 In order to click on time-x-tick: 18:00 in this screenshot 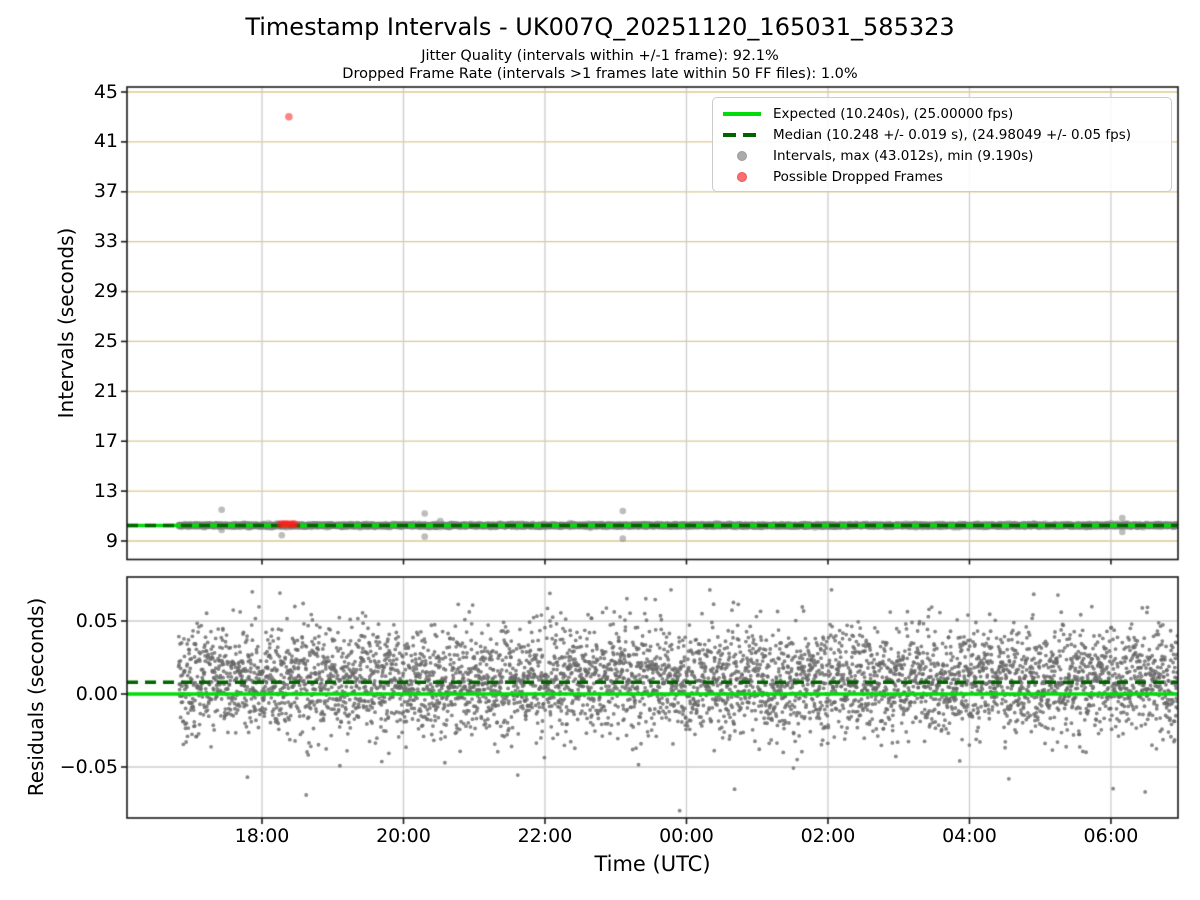, I will do `click(262, 836)`.